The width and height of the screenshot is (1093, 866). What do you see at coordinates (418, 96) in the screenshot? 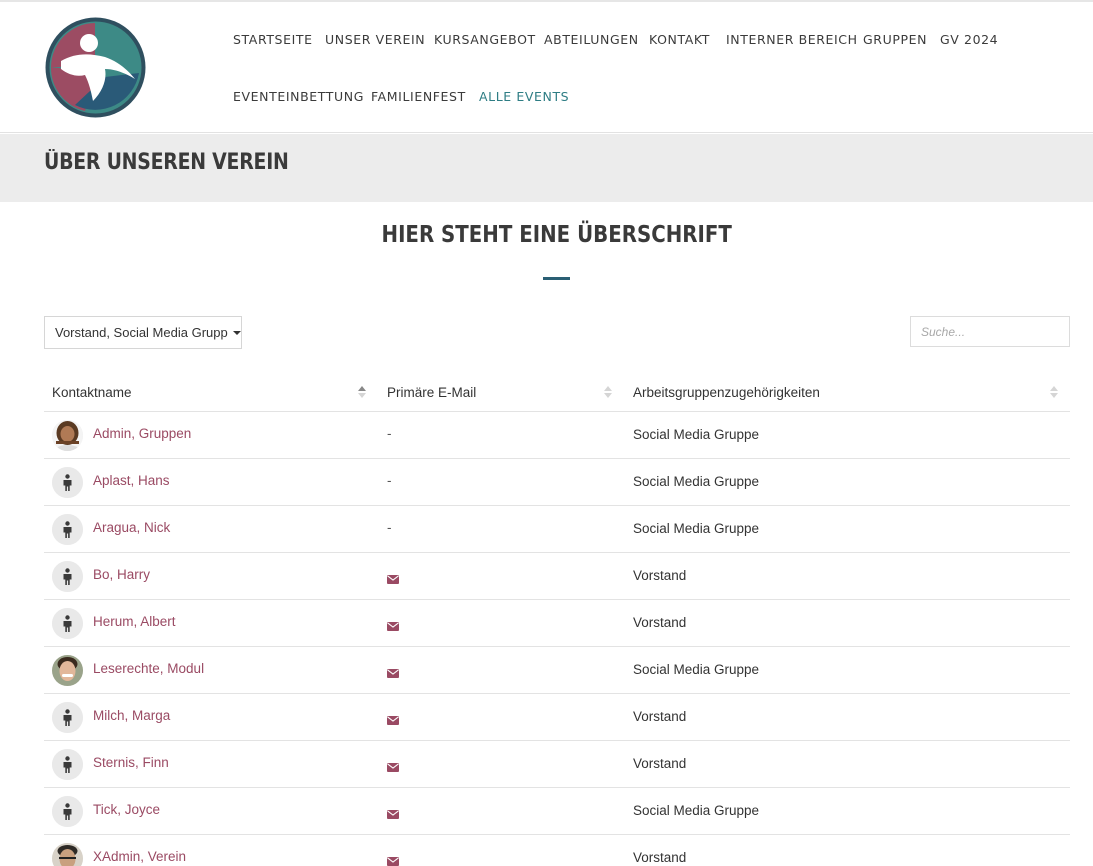
I see `nav-item-familienfest: FAMILIENFEST` at bounding box center [418, 96].